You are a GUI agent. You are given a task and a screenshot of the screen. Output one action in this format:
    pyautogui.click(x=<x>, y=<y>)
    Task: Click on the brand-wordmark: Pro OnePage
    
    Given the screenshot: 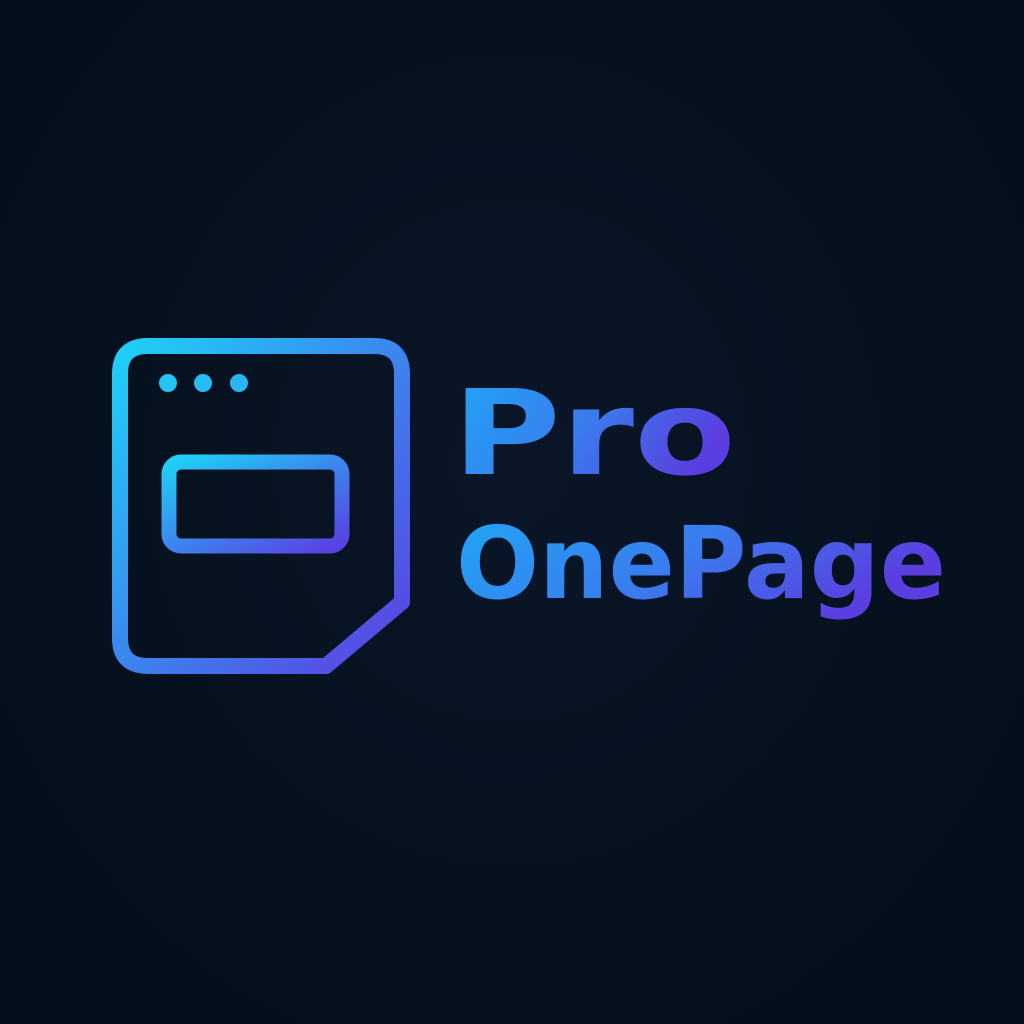 What is the action you would take?
    pyautogui.click(x=699, y=493)
    